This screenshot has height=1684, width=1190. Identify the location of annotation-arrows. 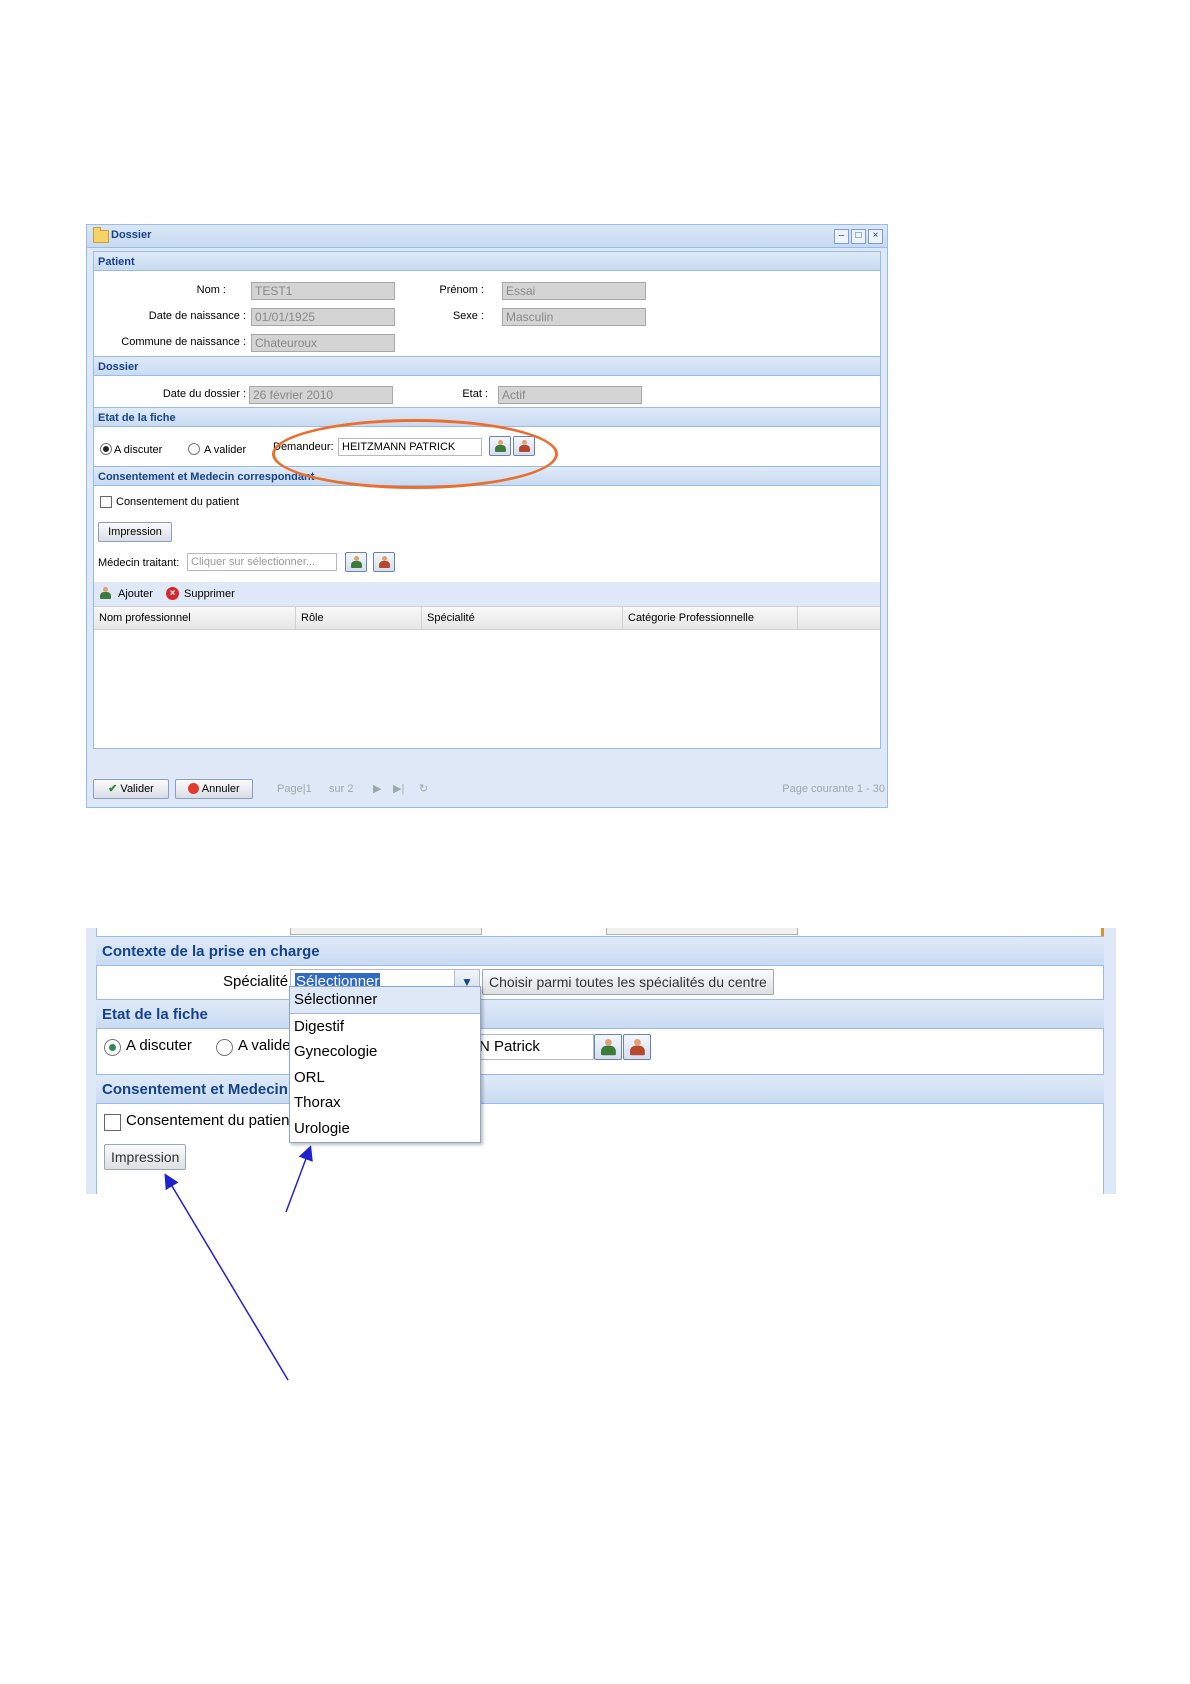
(238, 1263).